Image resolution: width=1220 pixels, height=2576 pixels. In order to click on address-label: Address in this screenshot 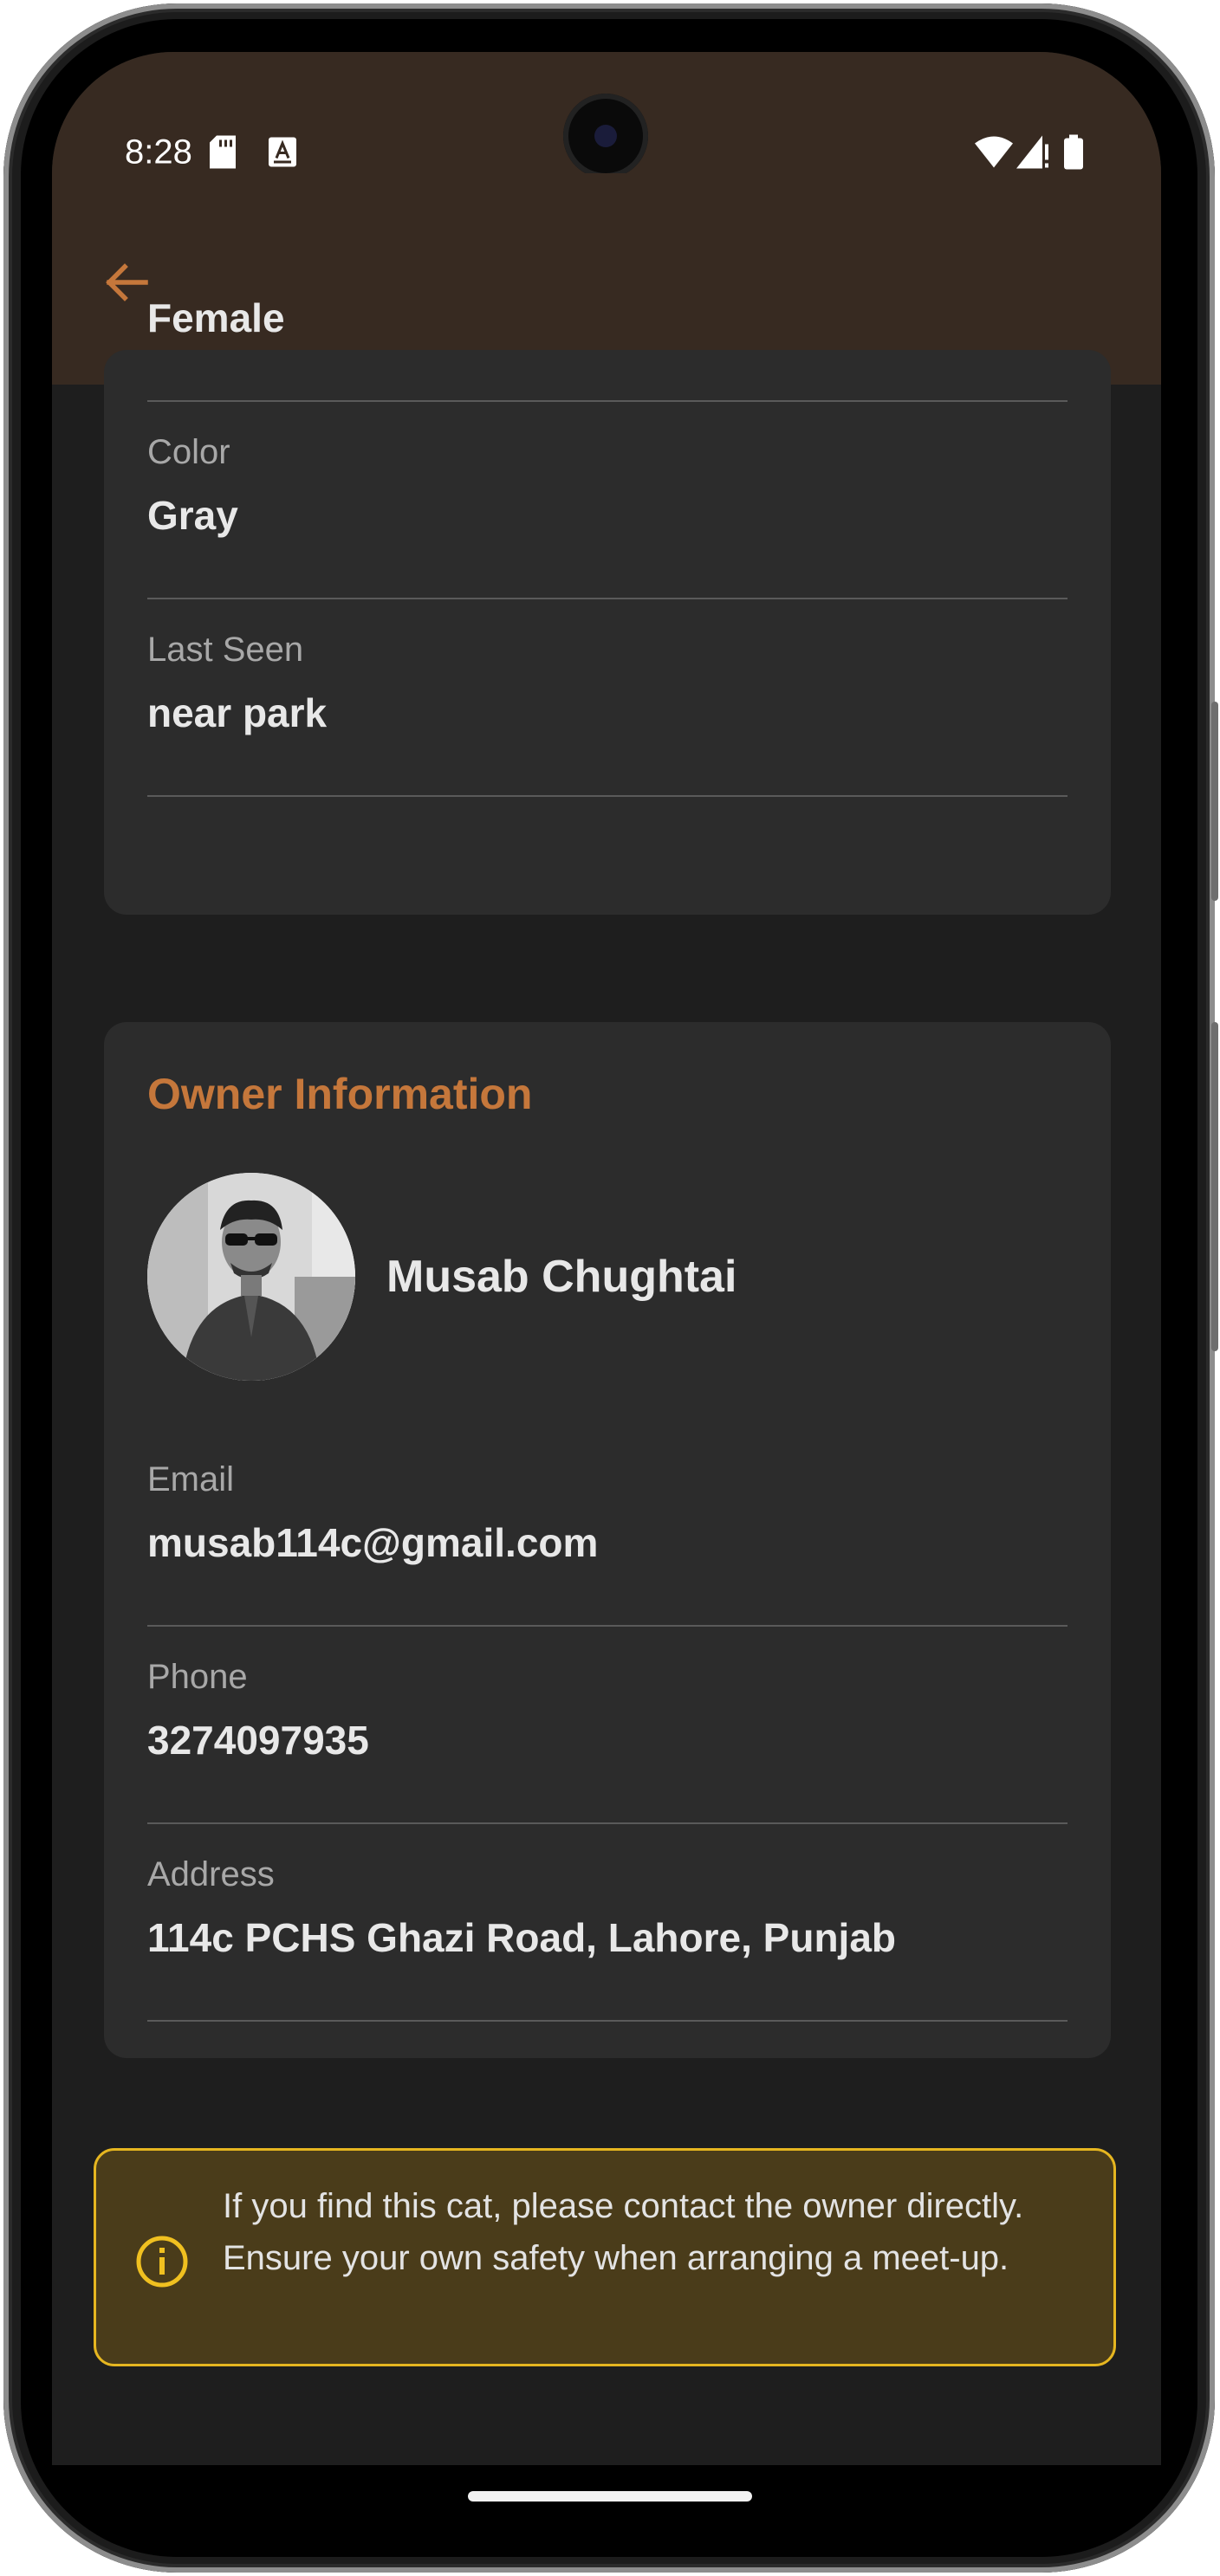, I will do `click(211, 1874)`.